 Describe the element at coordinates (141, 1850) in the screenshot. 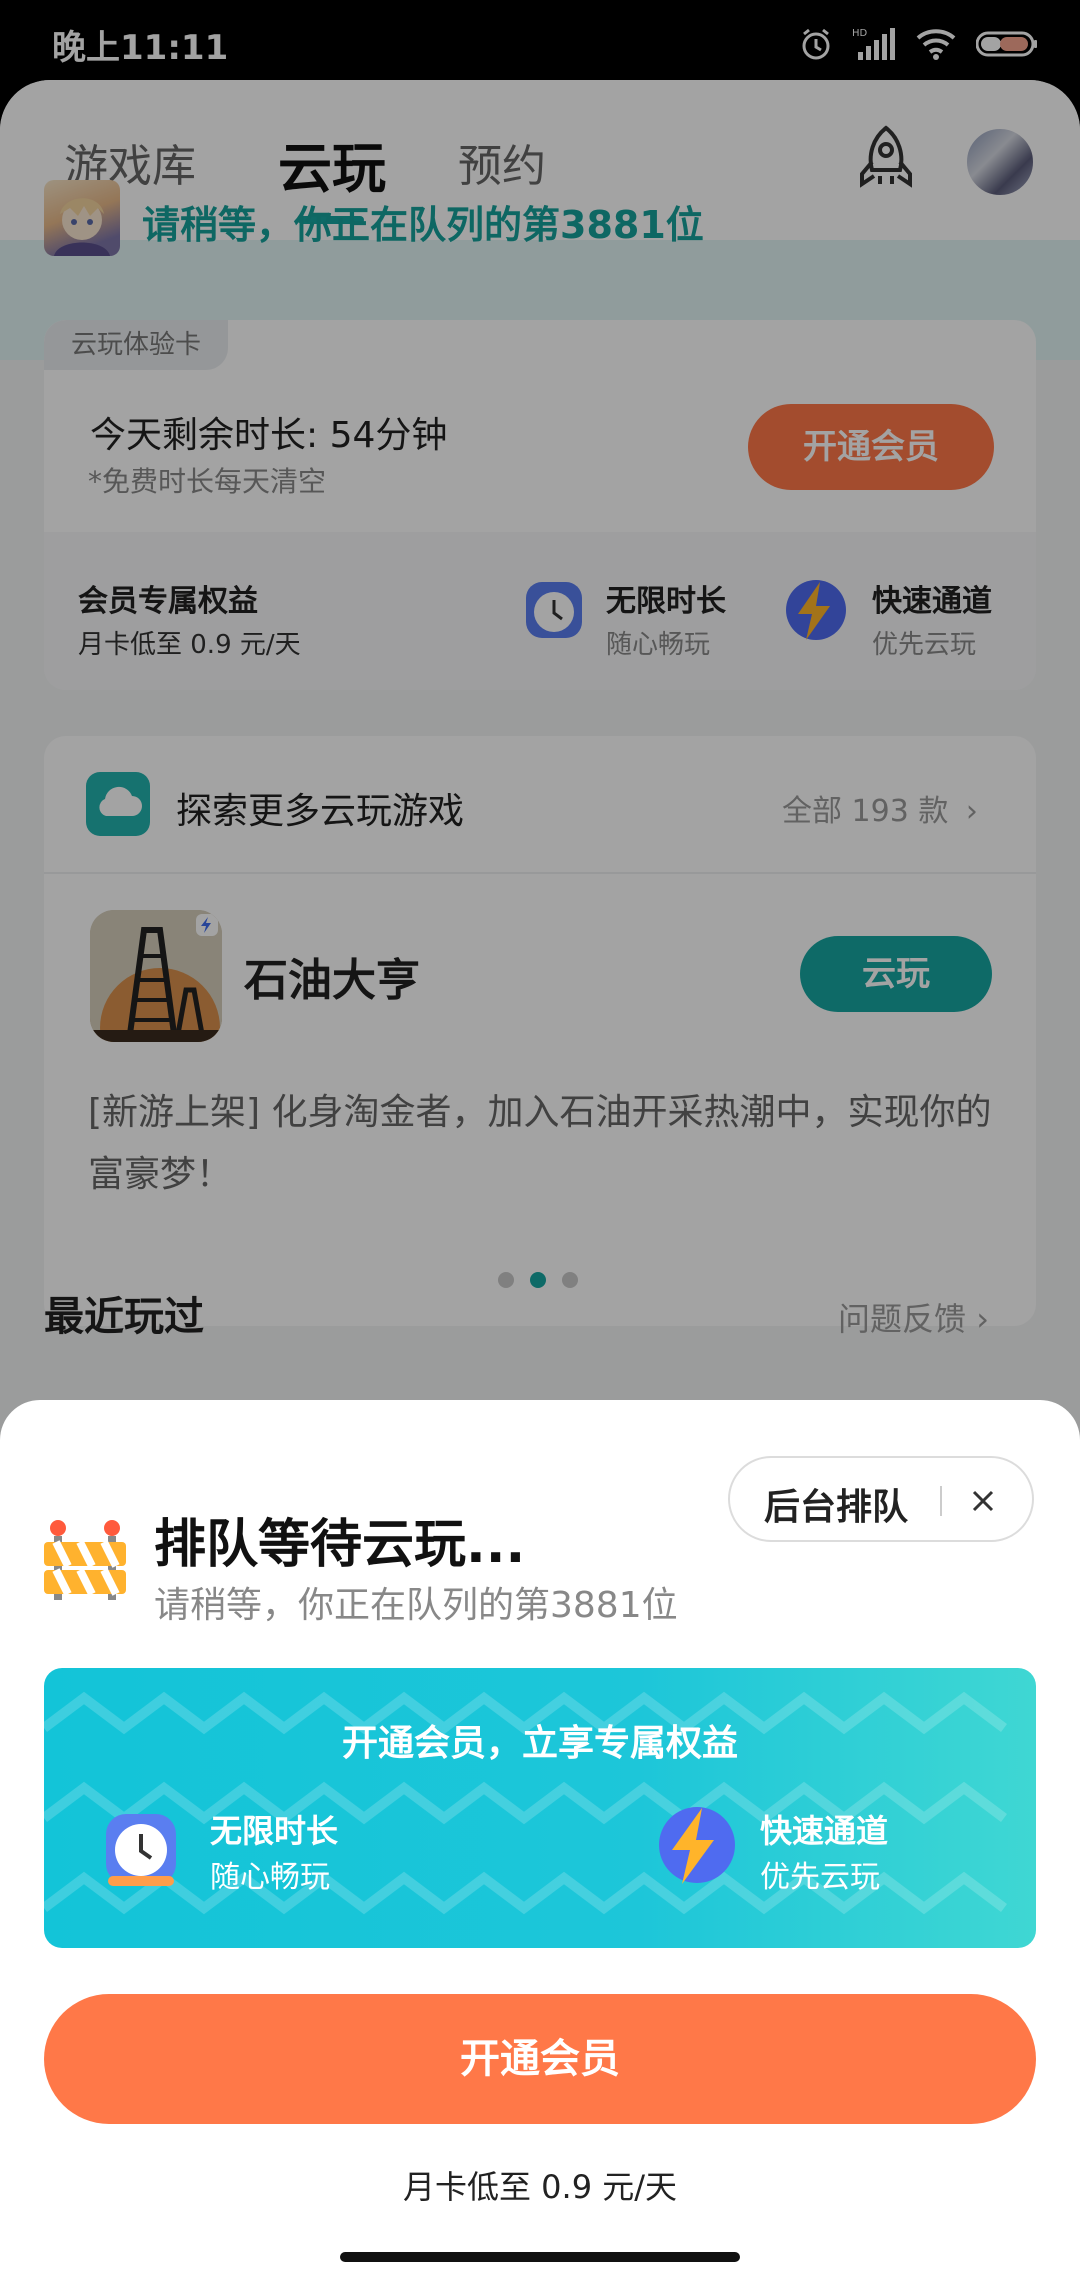

I see `alarm-clock-icon` at that location.